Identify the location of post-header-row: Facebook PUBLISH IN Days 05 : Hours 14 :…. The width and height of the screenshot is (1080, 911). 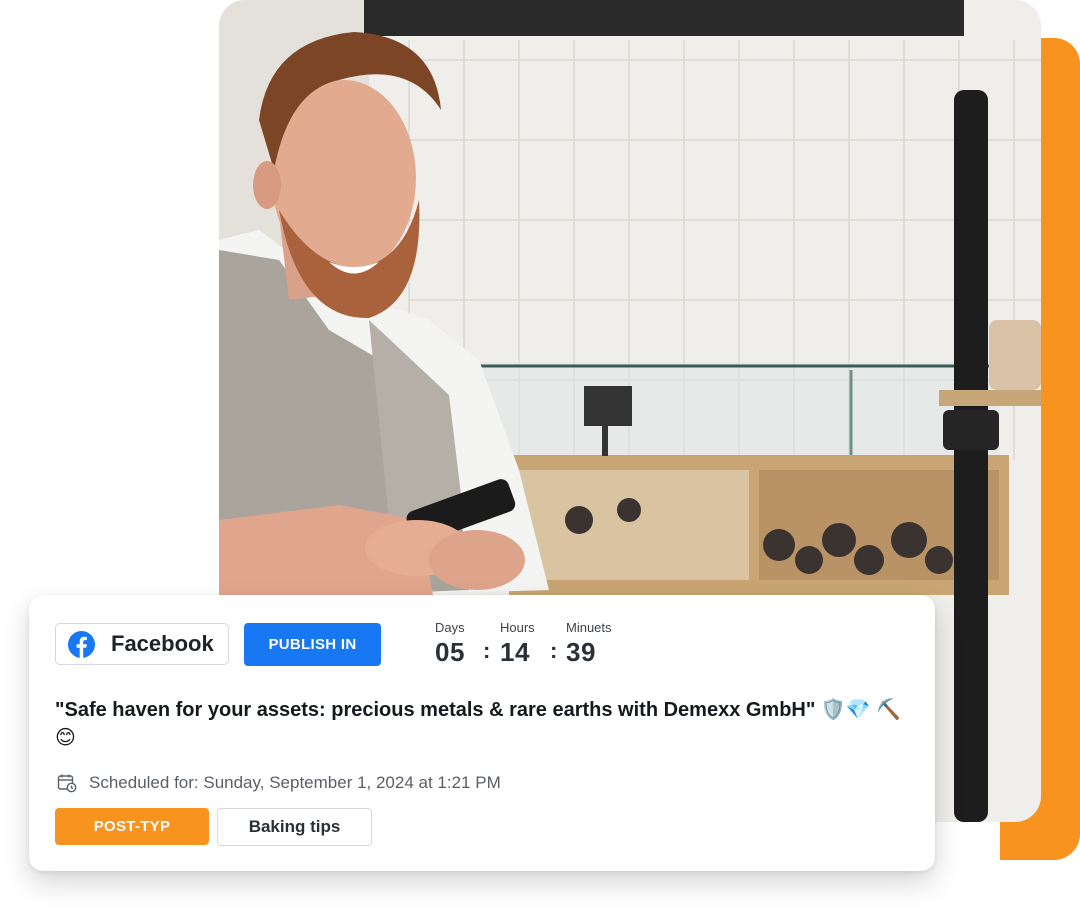
(485, 644).